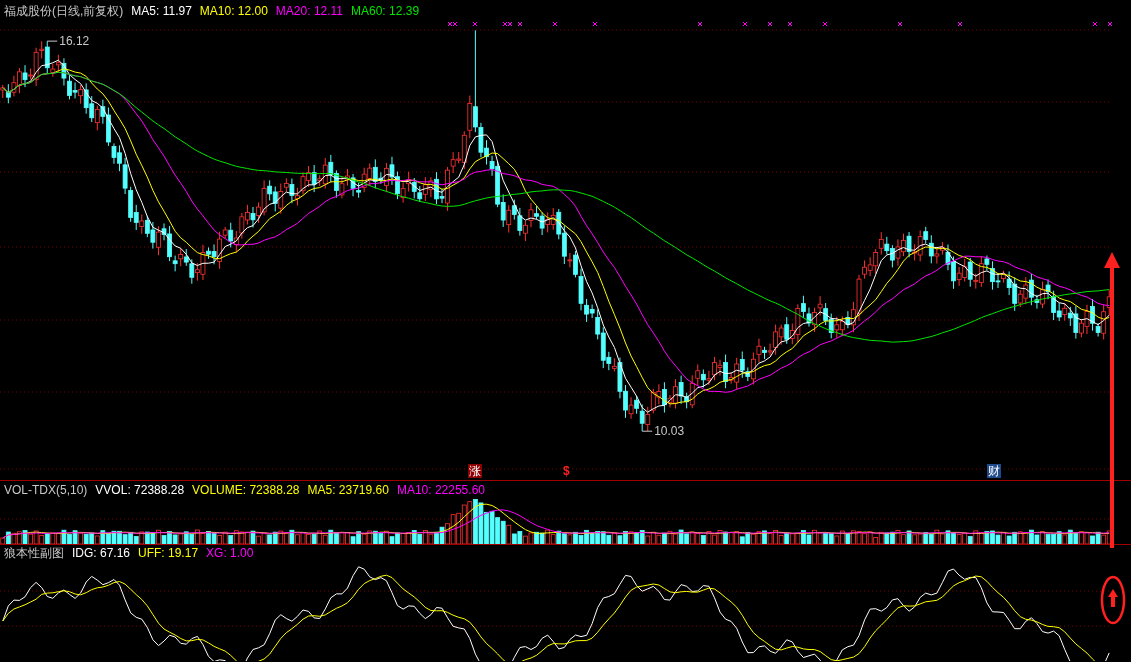  What do you see at coordinates (309, 11) in the screenshot?
I see `indicator-value: MA20: 12.11` at bounding box center [309, 11].